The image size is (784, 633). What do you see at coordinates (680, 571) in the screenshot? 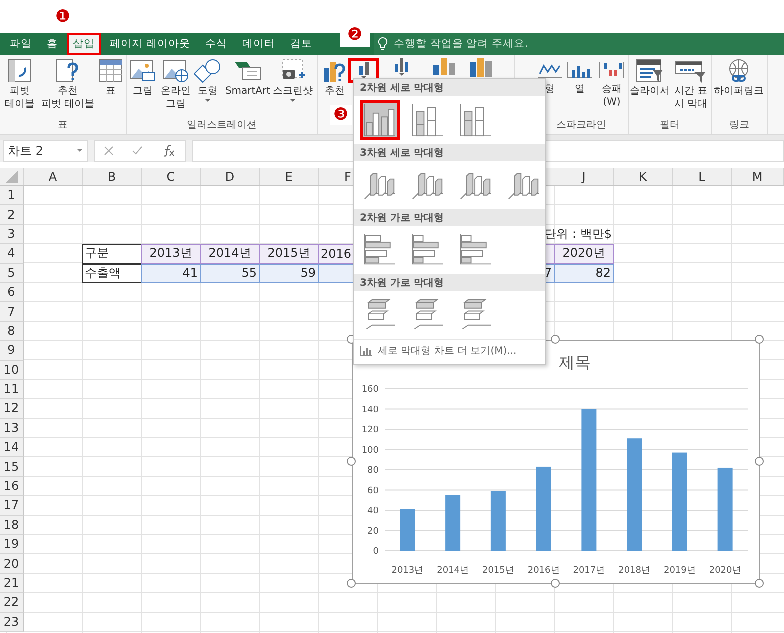
I see `axis-label: 2019년` at bounding box center [680, 571].